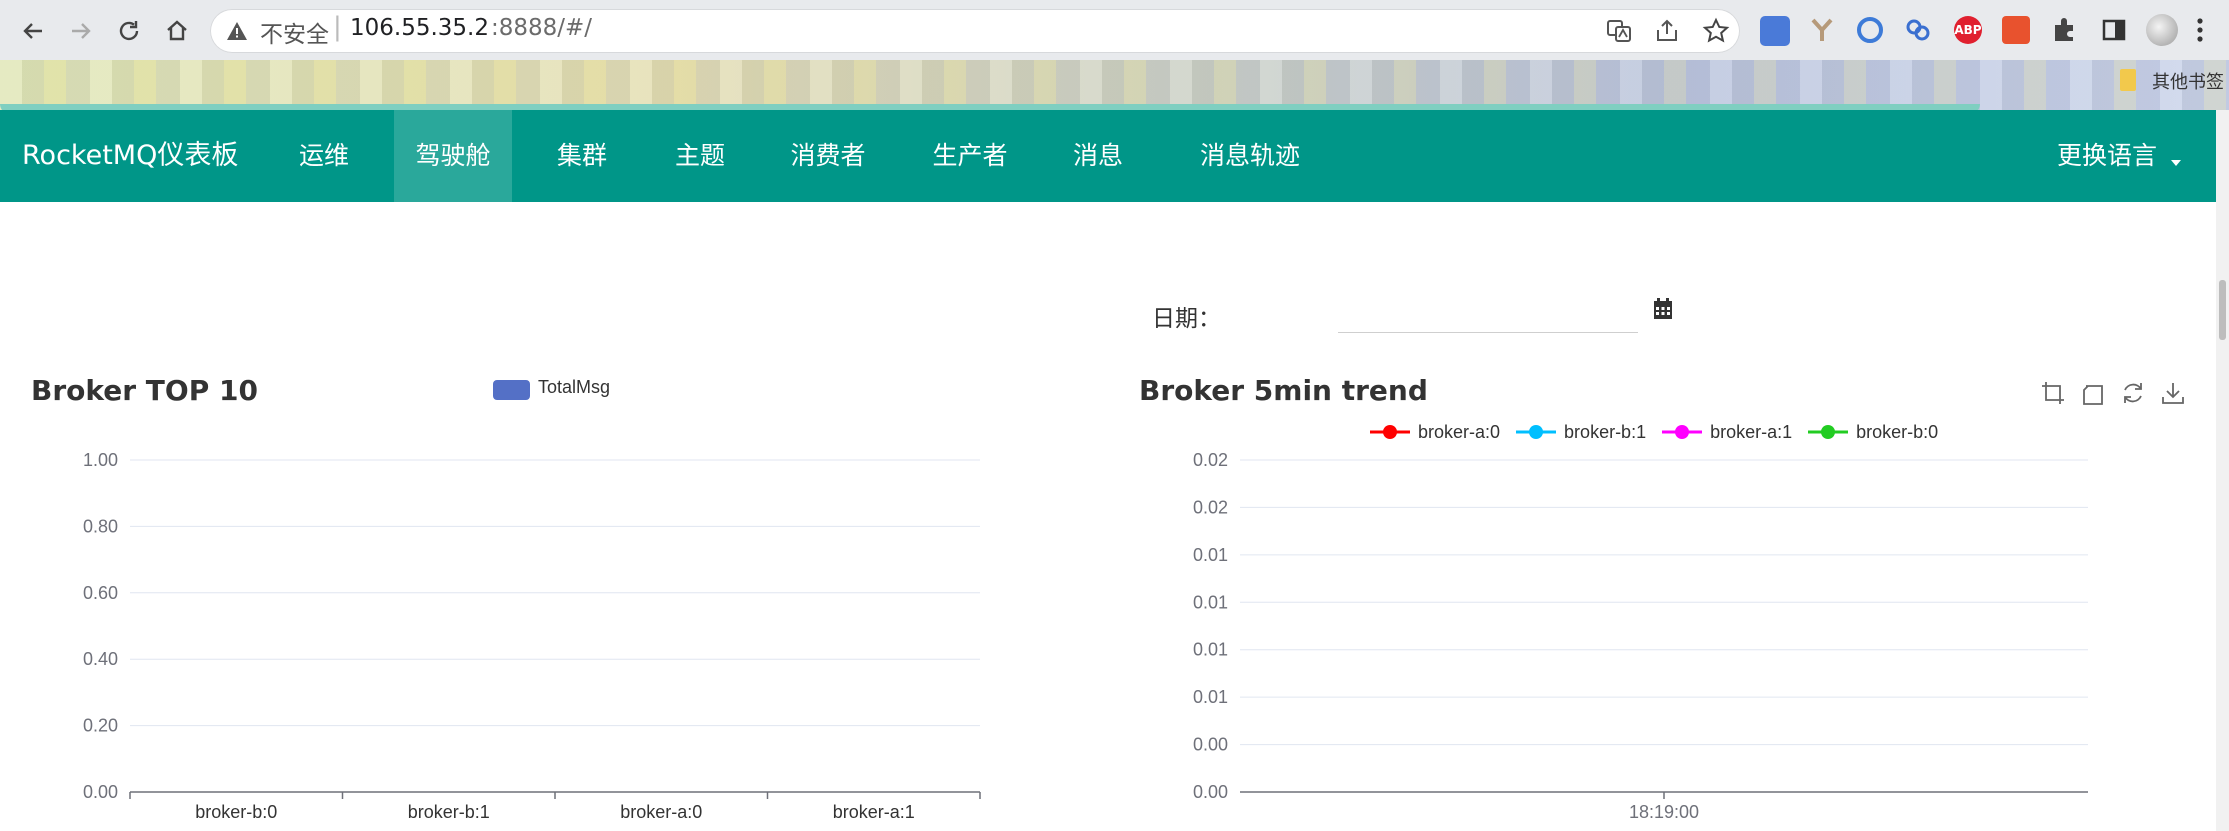 The image size is (2229, 831). What do you see at coordinates (419, 28) in the screenshot?
I see `url-host: 106.55.35.2` at bounding box center [419, 28].